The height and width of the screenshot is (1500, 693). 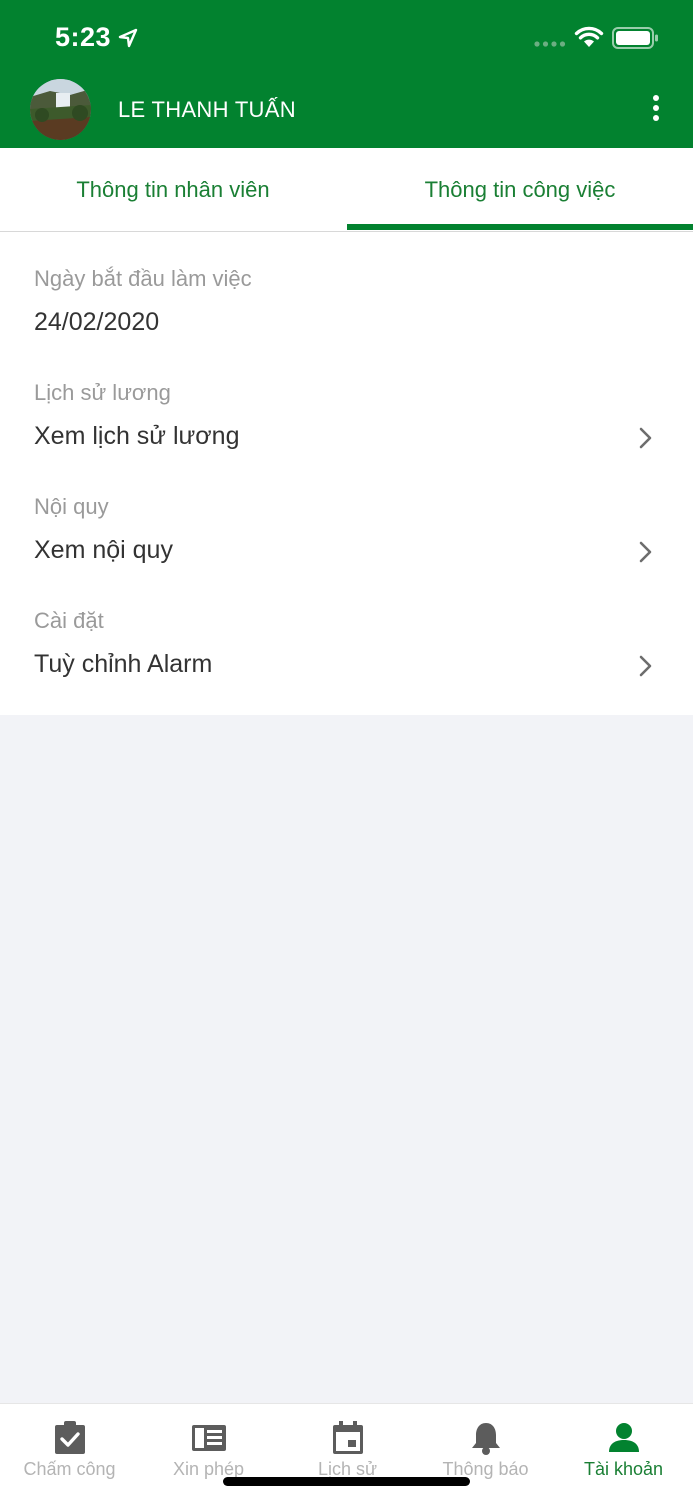 I want to click on tab-employee-info: Thông tin nhân viên, so click(x=173, y=190).